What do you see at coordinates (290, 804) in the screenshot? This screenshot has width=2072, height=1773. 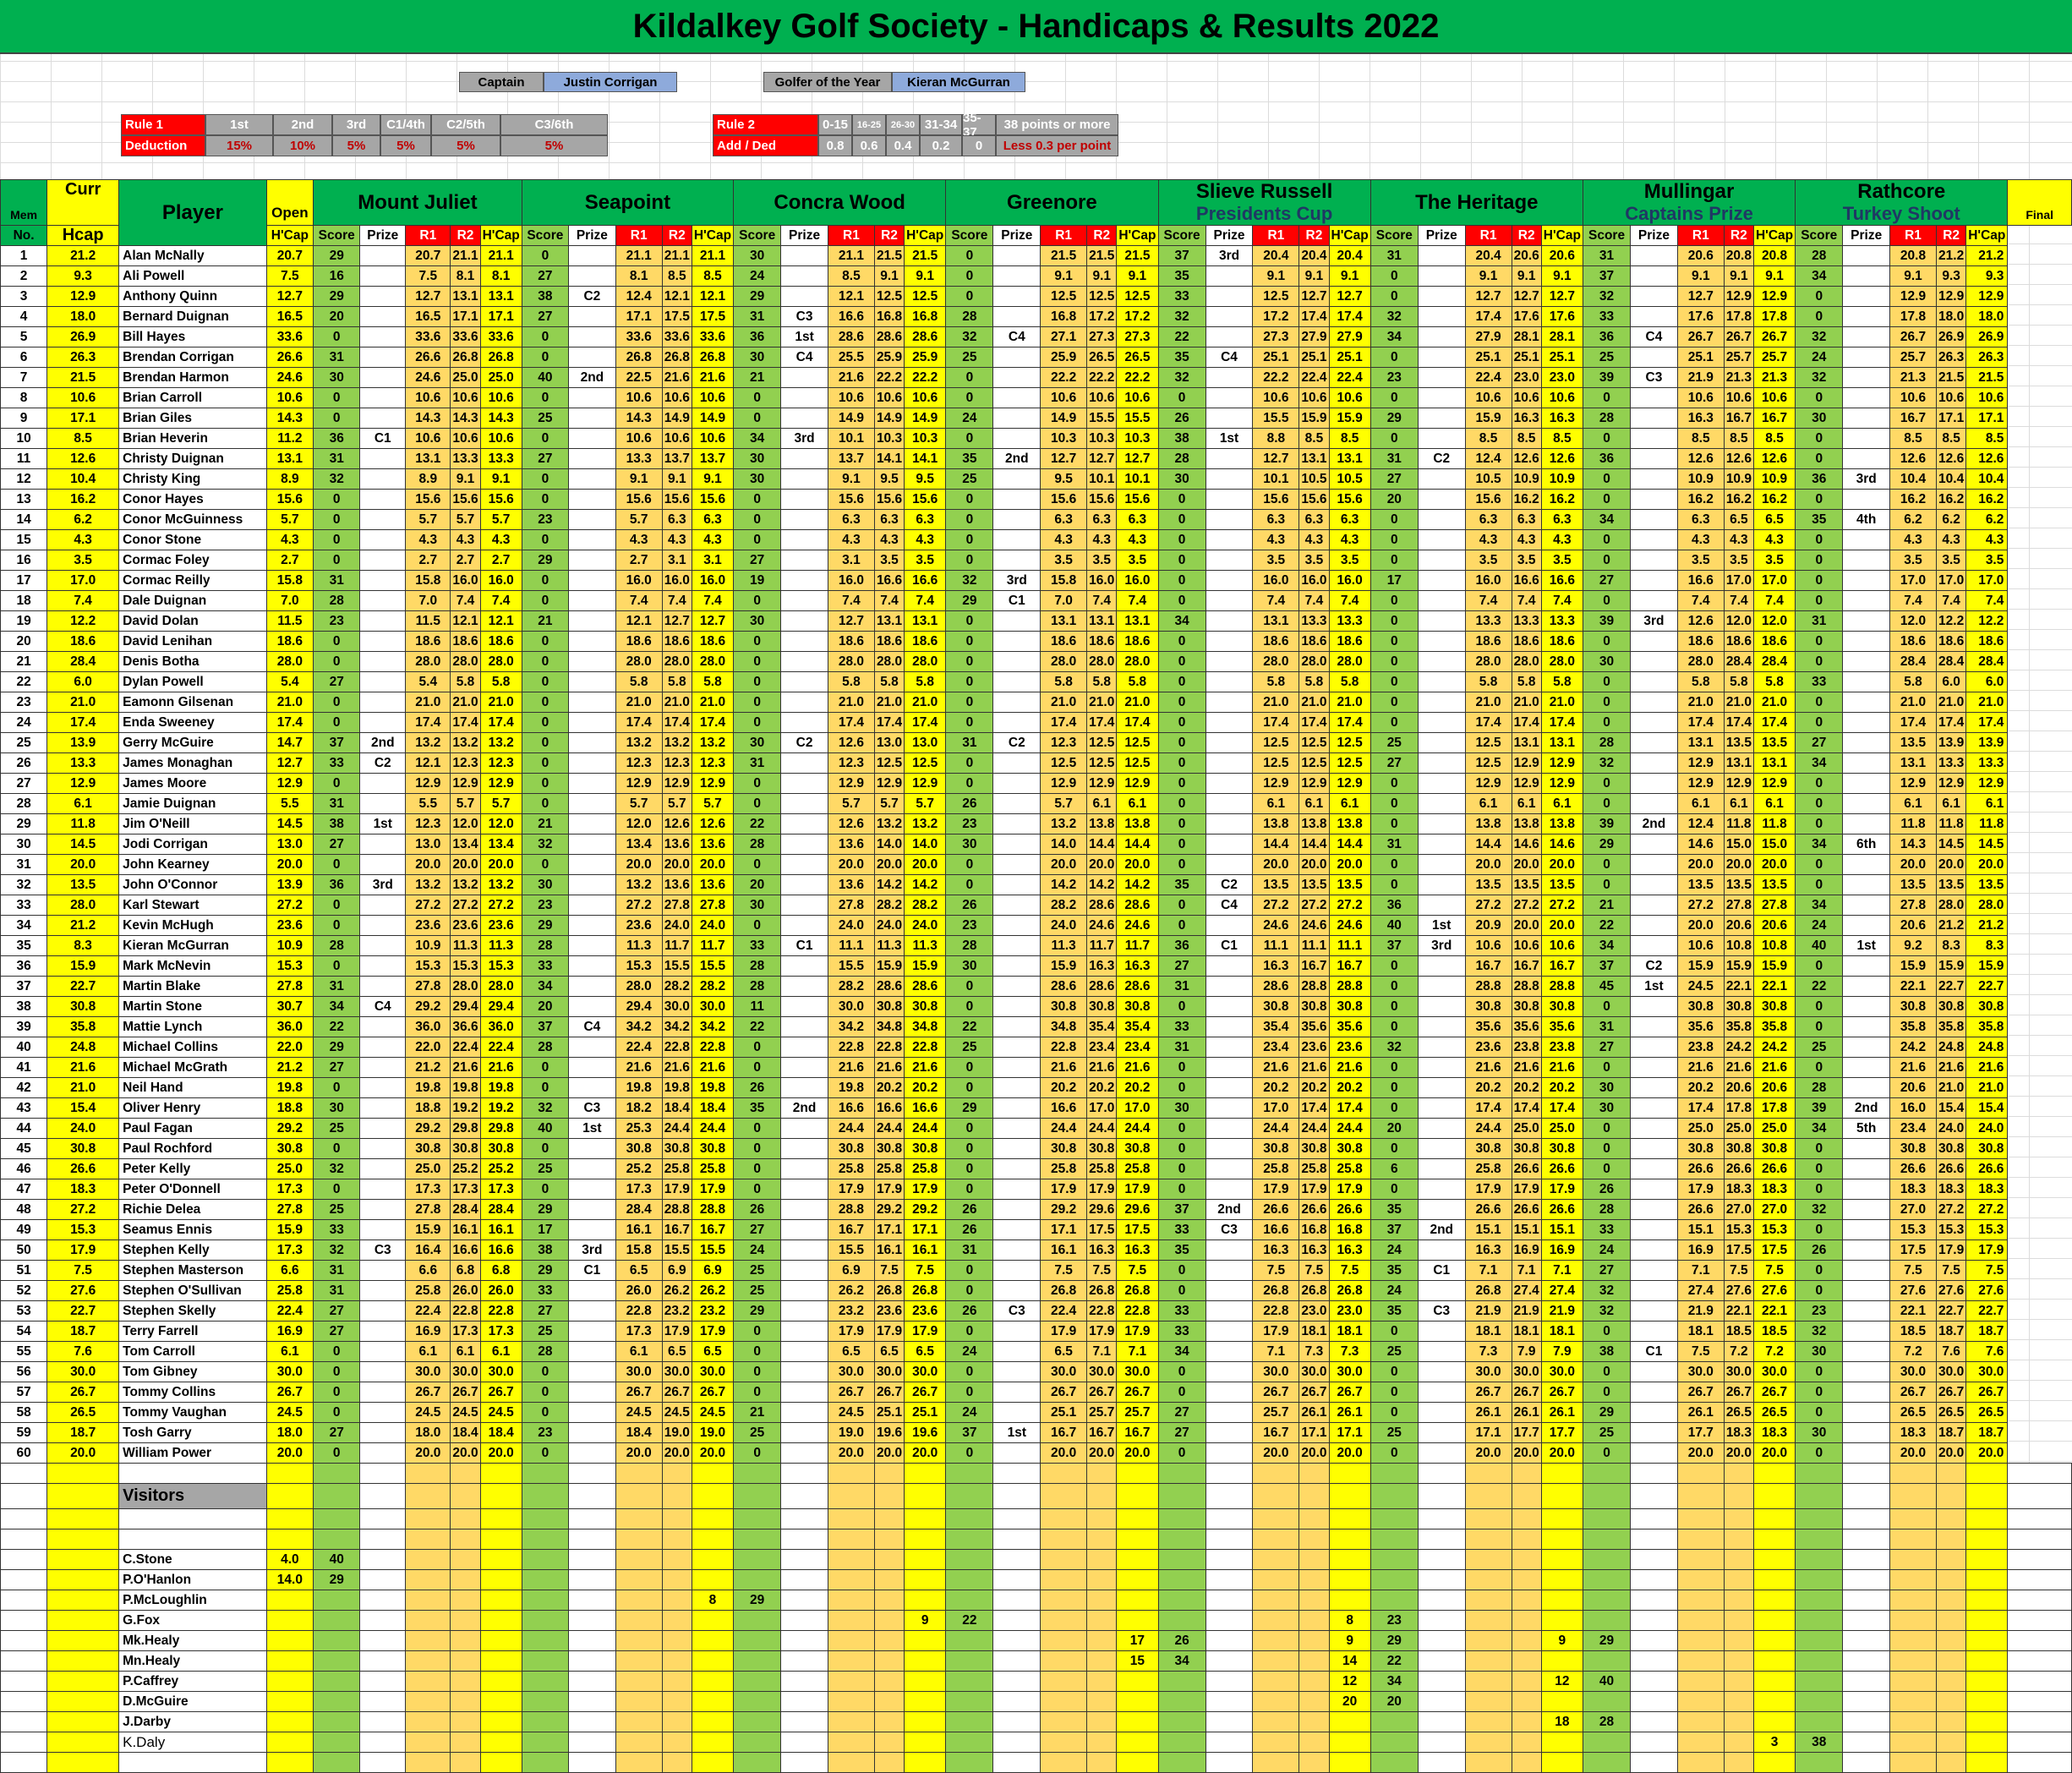 I see `result-cell: 5.5` at bounding box center [290, 804].